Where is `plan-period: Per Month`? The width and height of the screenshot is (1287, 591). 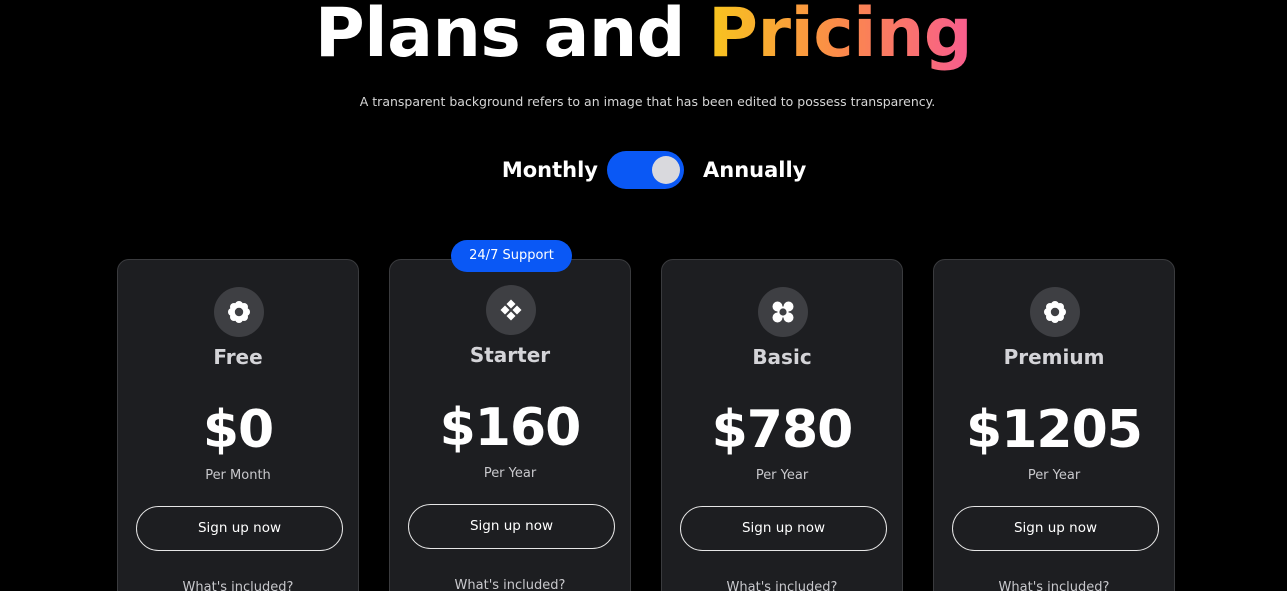 plan-period: Per Month is located at coordinates (238, 475).